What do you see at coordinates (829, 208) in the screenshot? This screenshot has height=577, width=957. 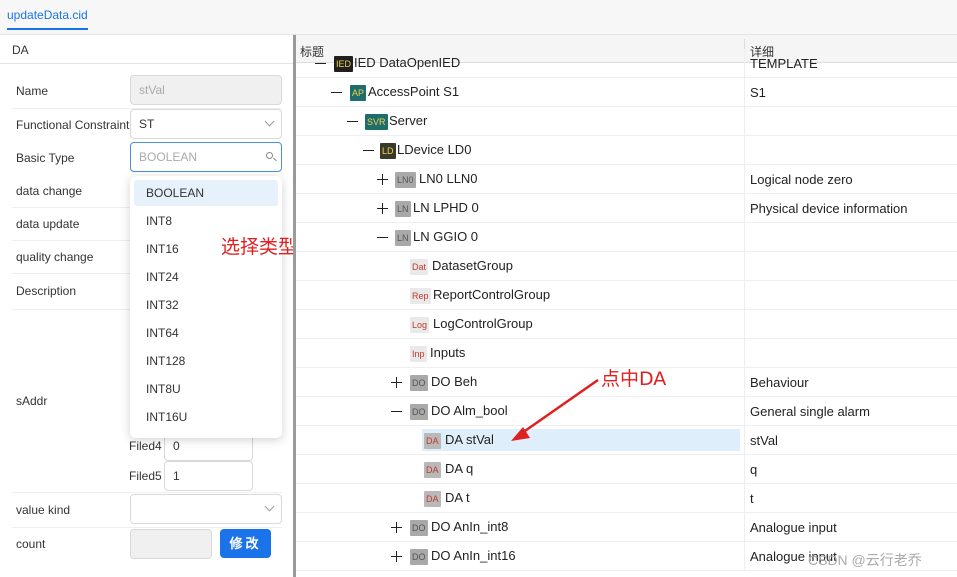 I see `tree-node-detail: Physical device information` at bounding box center [829, 208].